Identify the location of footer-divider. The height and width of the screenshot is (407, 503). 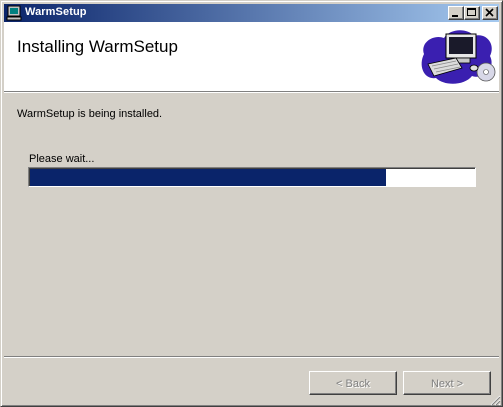
(251, 357).